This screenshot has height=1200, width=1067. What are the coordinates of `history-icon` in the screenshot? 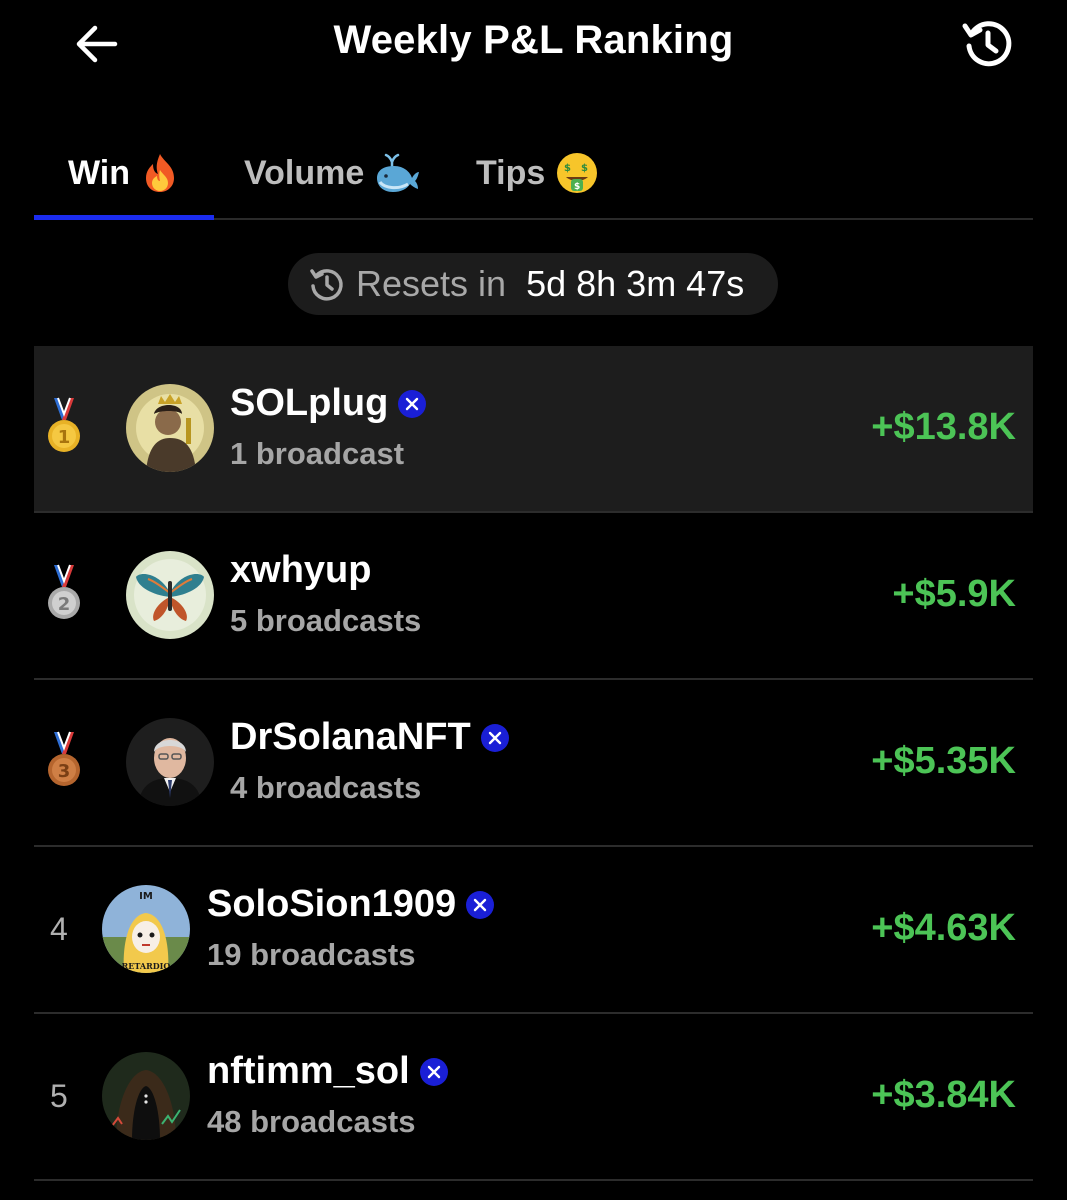 It's located at (987, 44).